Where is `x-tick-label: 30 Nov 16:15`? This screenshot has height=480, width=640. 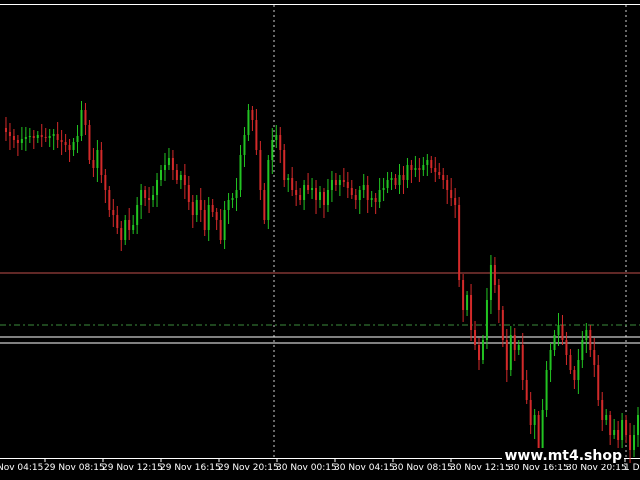
x-tick-label: 30 Nov 16:15 is located at coordinates (538, 468).